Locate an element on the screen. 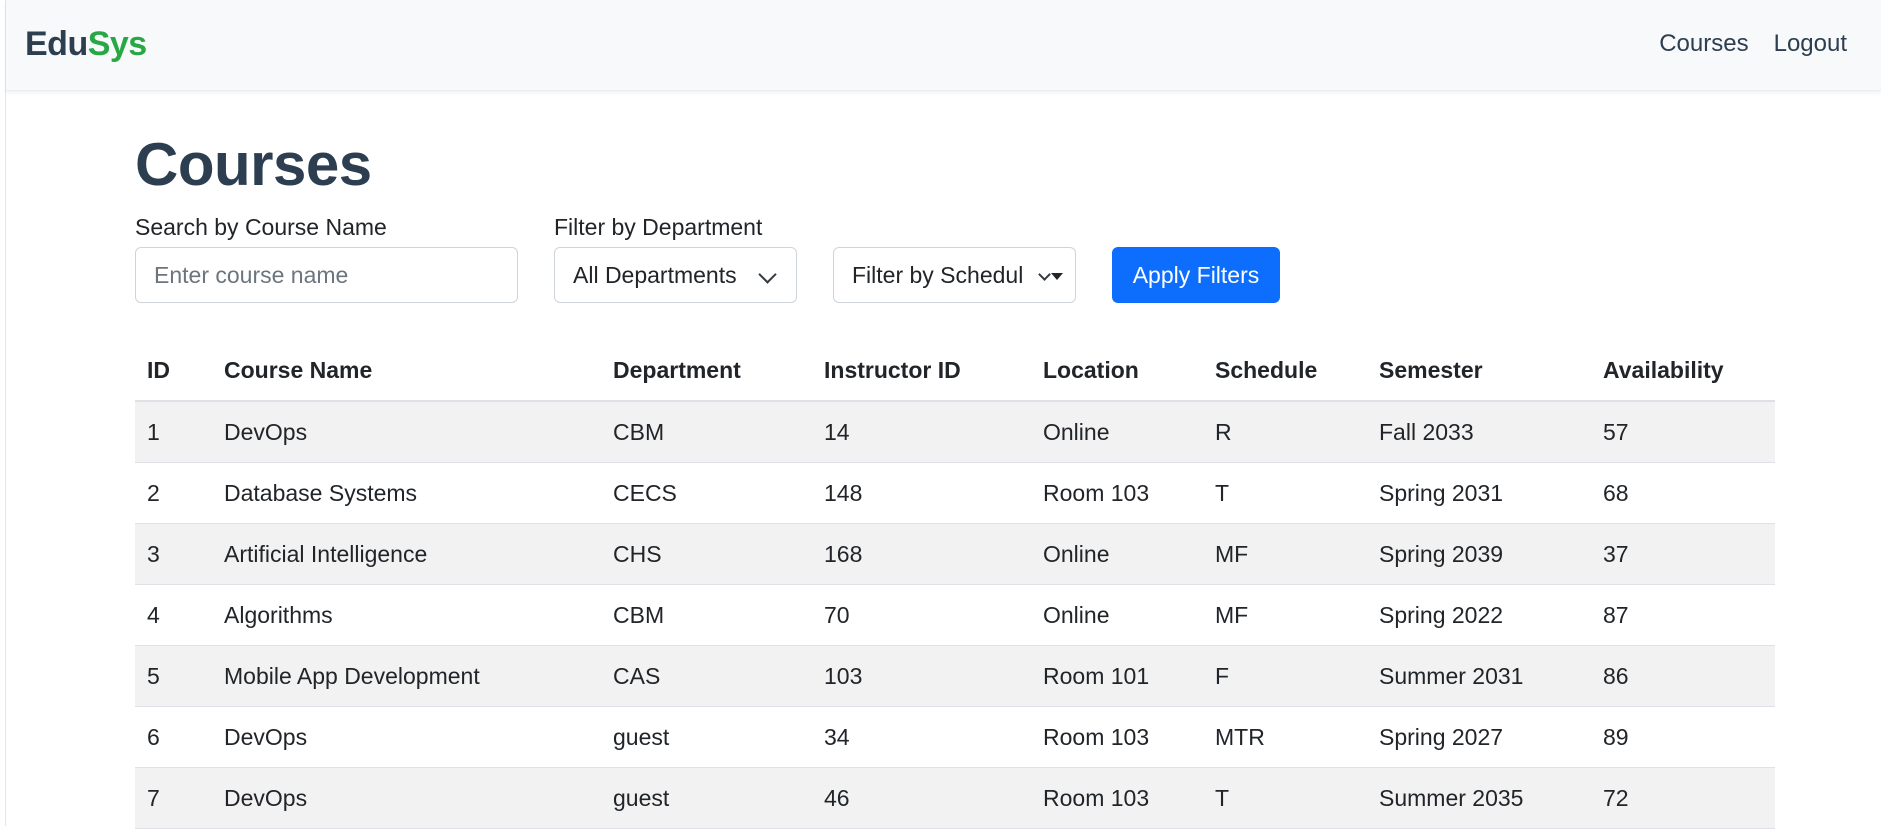 Image resolution: width=1881 pixels, height=829 pixels. cell-id: 6 is located at coordinates (173, 737).